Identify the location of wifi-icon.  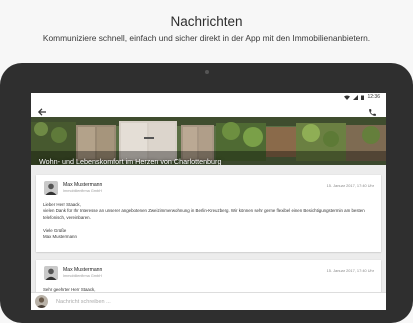
(347, 97).